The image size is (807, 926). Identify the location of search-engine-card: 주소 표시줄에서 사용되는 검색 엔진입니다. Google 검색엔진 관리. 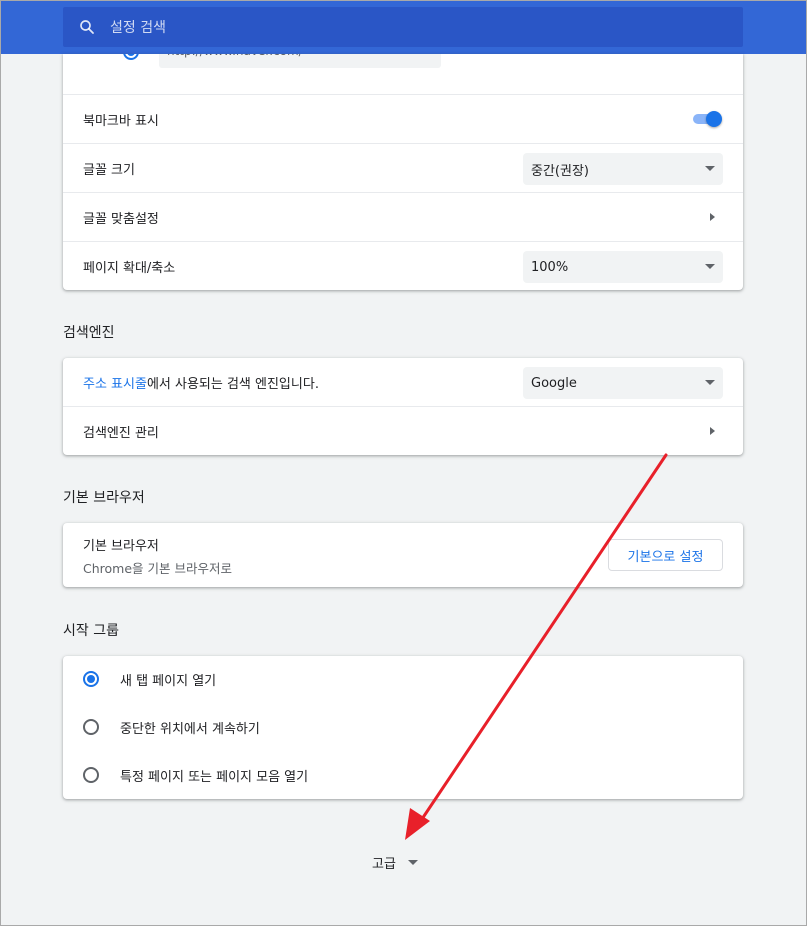
(403, 406).